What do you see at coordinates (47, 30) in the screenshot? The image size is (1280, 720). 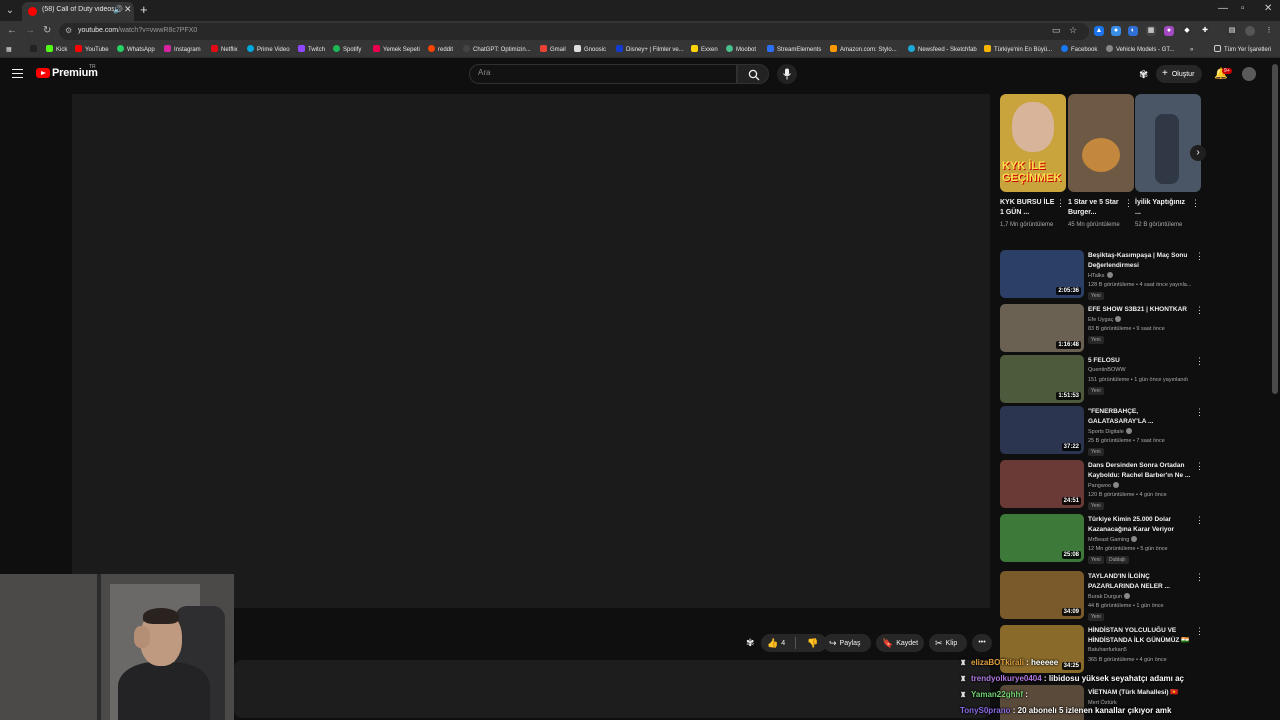 I see `reload-icon: ↻` at bounding box center [47, 30].